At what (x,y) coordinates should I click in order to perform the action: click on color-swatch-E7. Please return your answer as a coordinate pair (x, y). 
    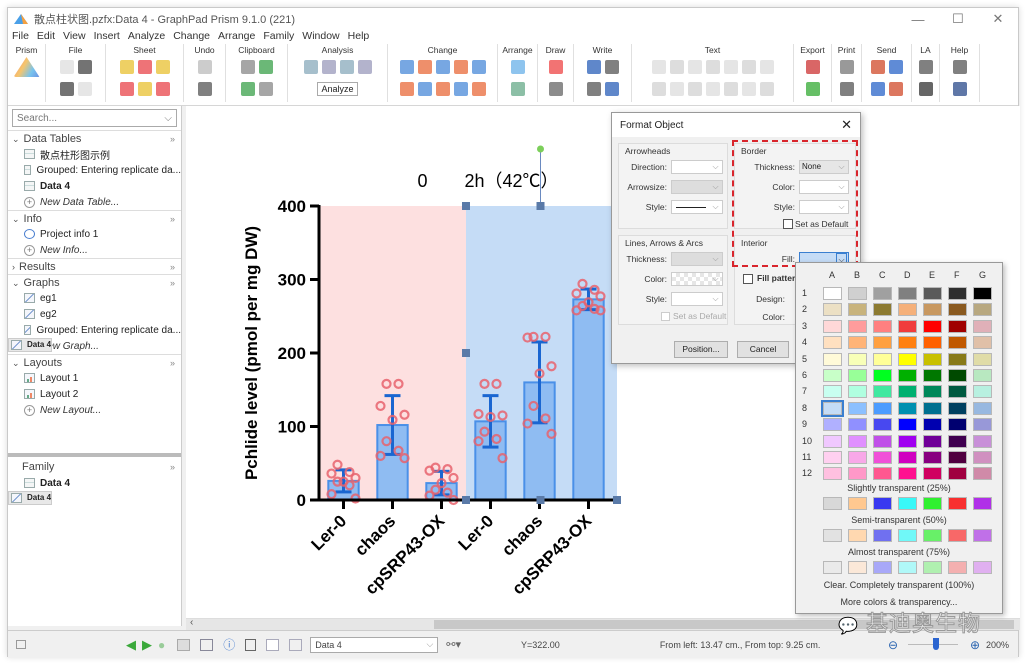
    Looking at the image, I should click on (932, 392).